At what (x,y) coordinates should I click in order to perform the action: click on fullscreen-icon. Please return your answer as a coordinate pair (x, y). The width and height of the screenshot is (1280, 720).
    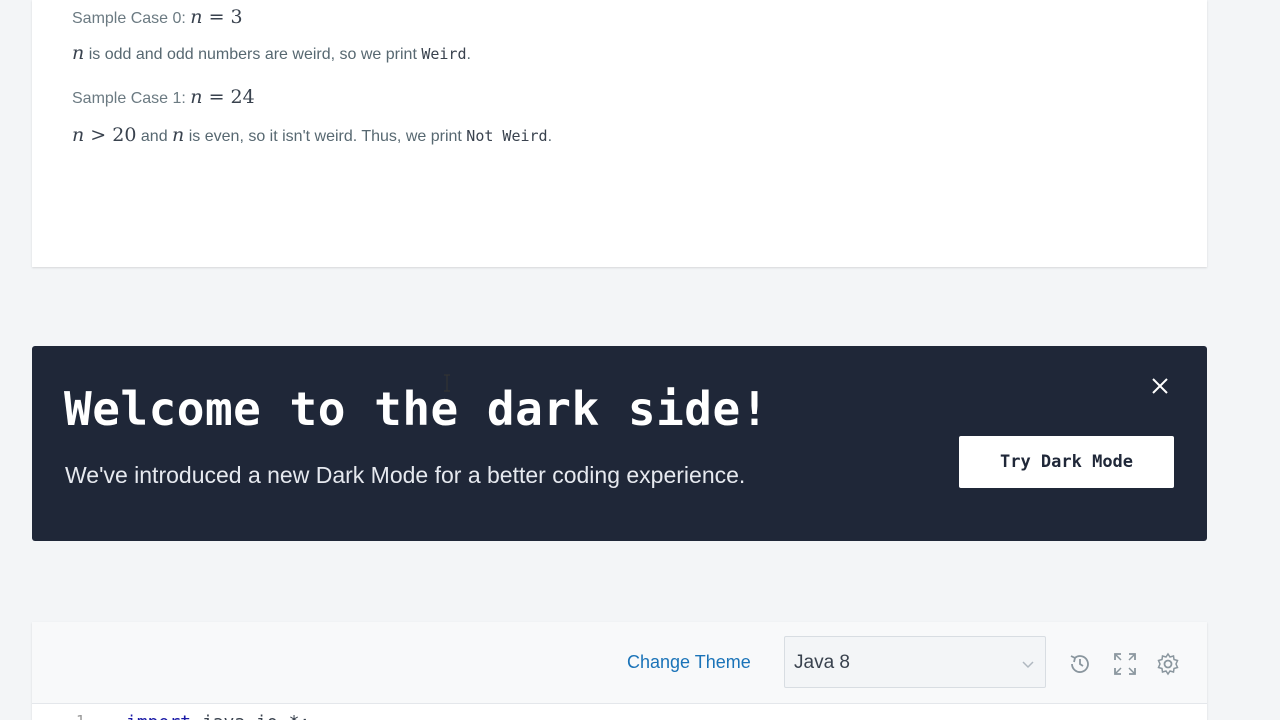
    Looking at the image, I should click on (1125, 664).